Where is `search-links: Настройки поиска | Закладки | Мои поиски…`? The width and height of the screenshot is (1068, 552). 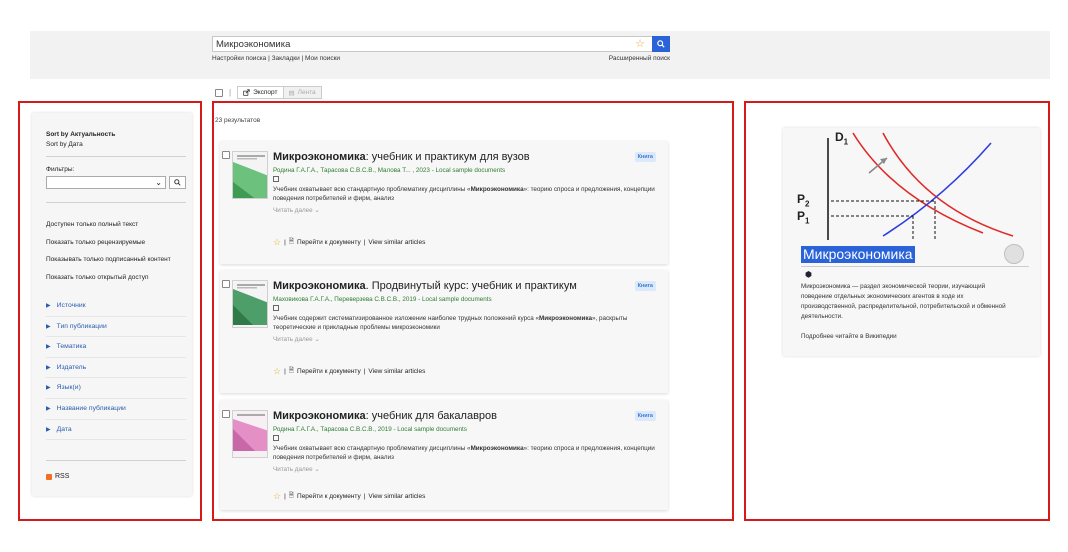
search-links: Настройки поиска | Закладки | Мои поиски… is located at coordinates (441, 58).